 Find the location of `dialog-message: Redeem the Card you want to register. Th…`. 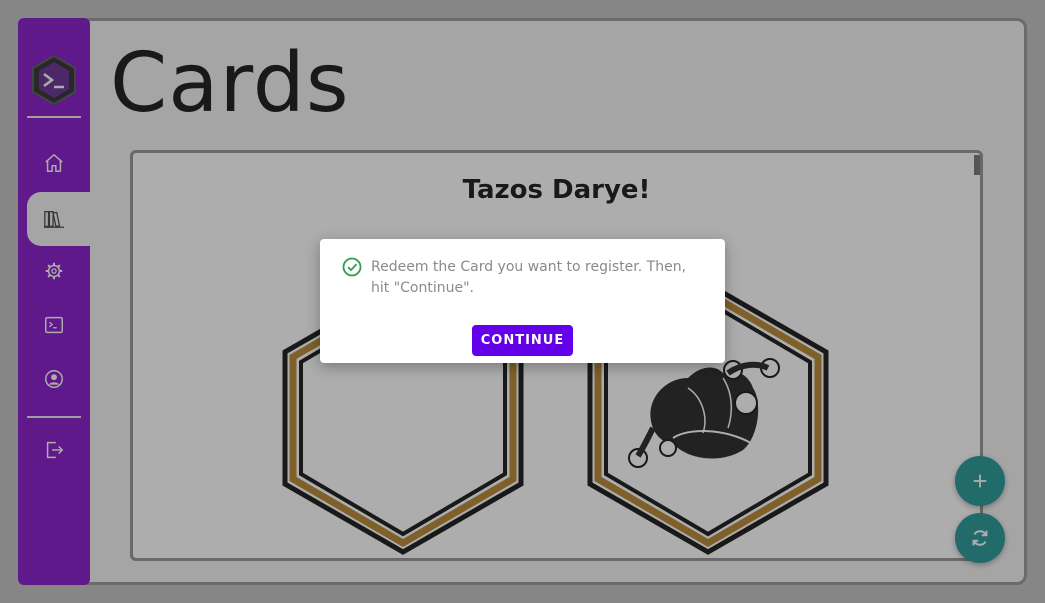

dialog-message: Redeem the Card you want to register. Th… is located at coordinates (529, 277).